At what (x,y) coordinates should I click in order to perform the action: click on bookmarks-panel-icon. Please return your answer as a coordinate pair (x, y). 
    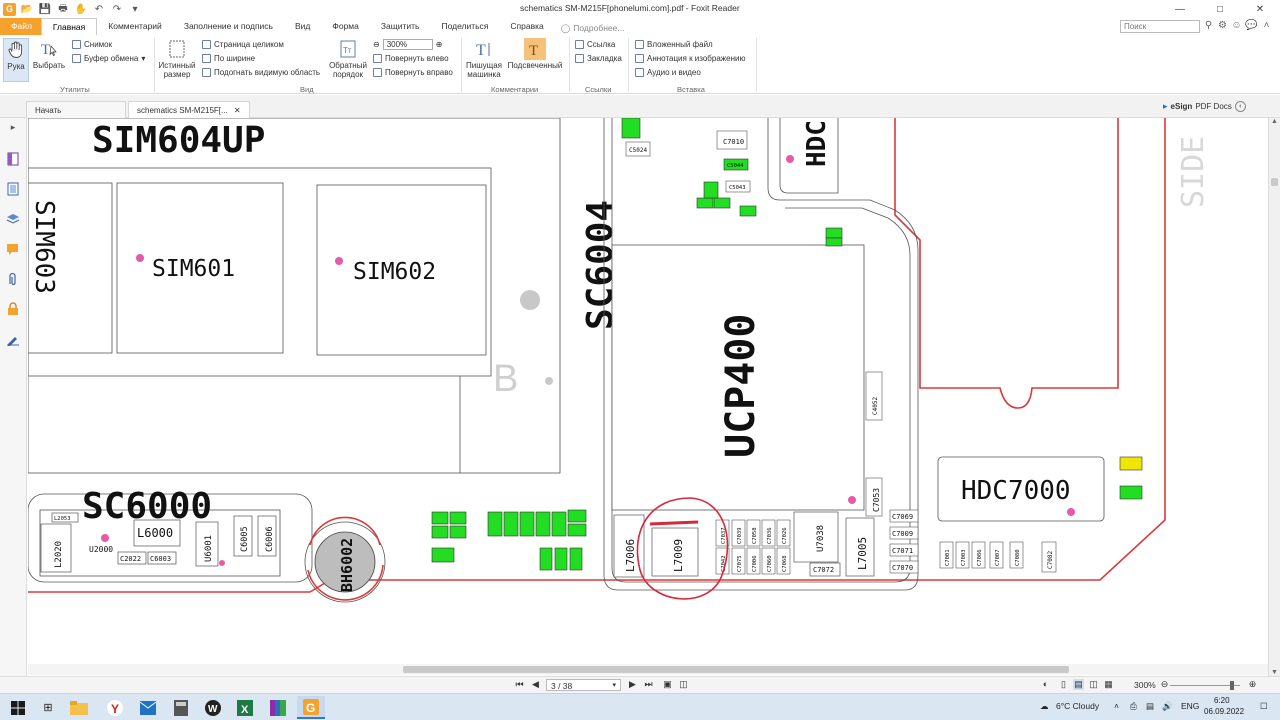
    Looking at the image, I should click on (13, 159).